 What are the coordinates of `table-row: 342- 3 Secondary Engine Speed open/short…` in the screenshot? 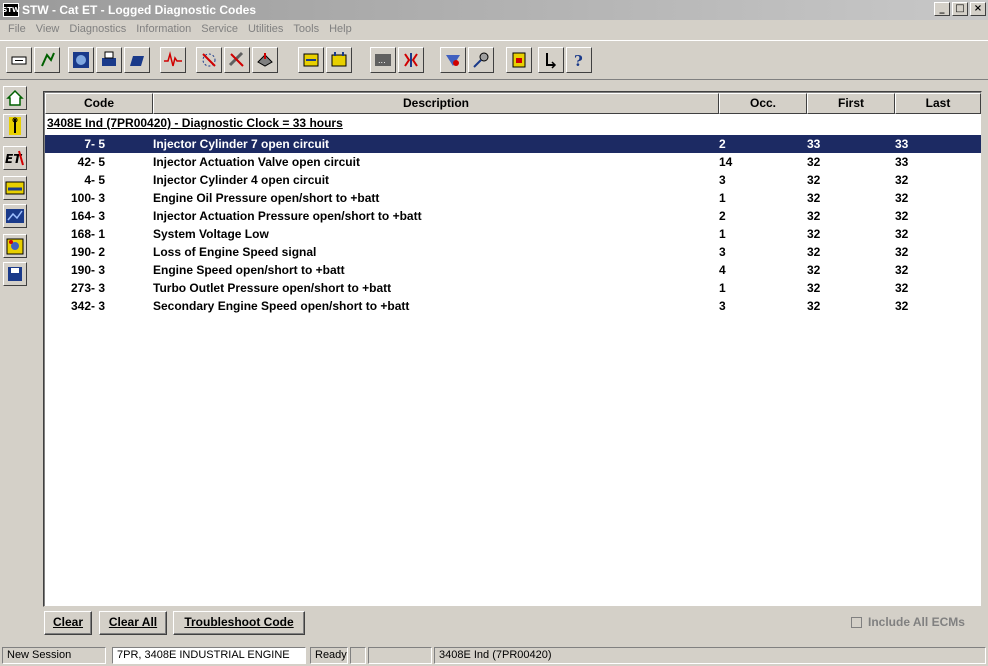 It's located at (513, 306).